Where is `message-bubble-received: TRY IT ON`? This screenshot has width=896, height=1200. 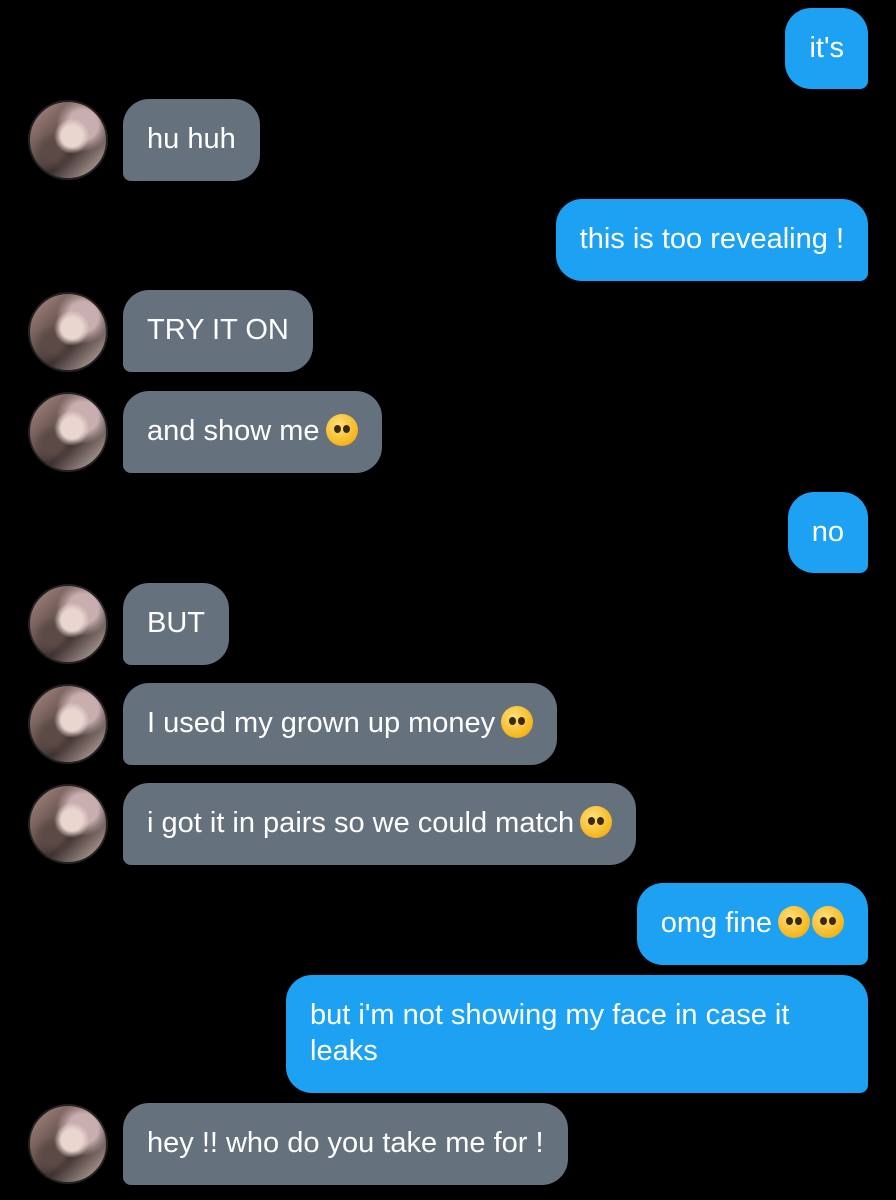
message-bubble-received: TRY IT ON is located at coordinates (218, 331).